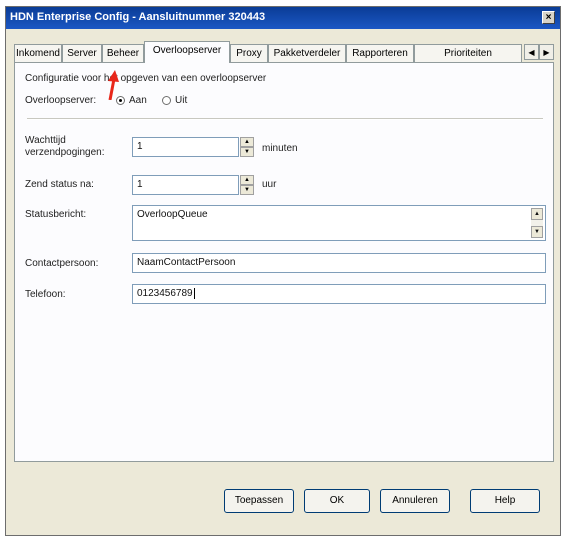  What do you see at coordinates (61, 100) in the screenshot?
I see `overloopserver-label: Overloopserver:` at bounding box center [61, 100].